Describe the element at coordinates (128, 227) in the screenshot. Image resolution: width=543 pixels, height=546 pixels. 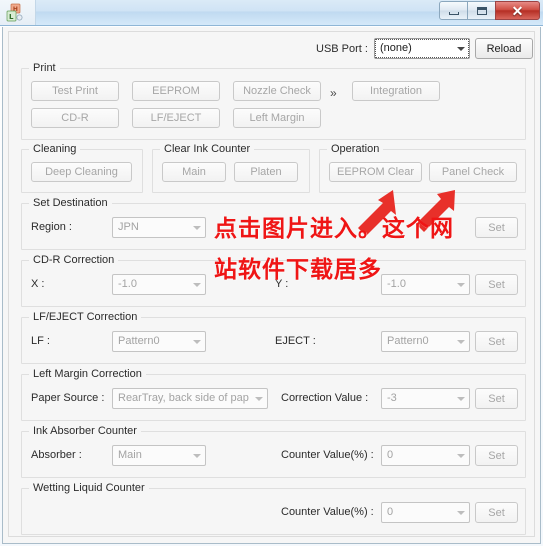
I see `region-value: JPN` at that location.